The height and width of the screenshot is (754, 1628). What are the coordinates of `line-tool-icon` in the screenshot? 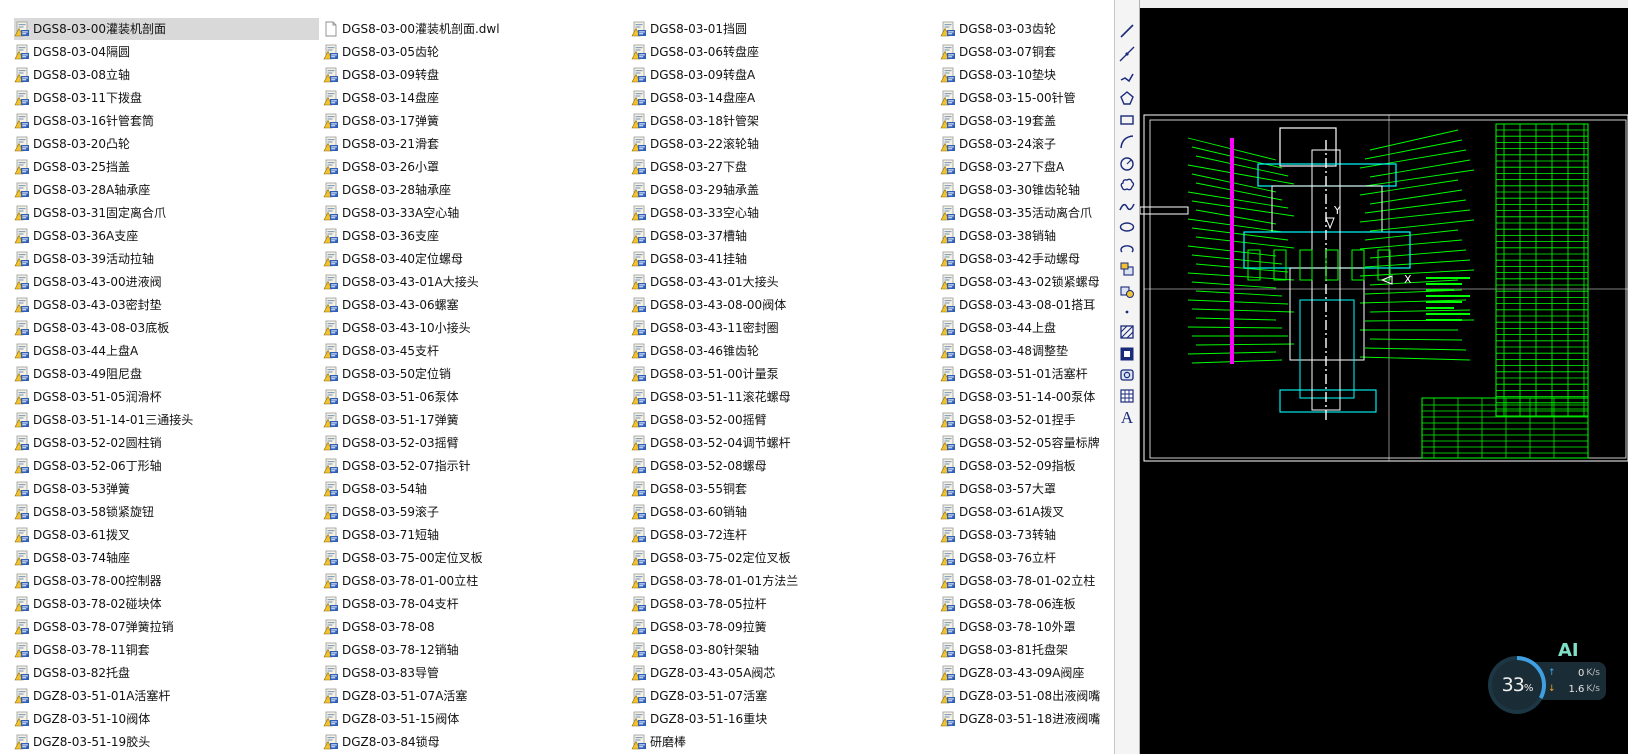 It's located at (1127, 31).